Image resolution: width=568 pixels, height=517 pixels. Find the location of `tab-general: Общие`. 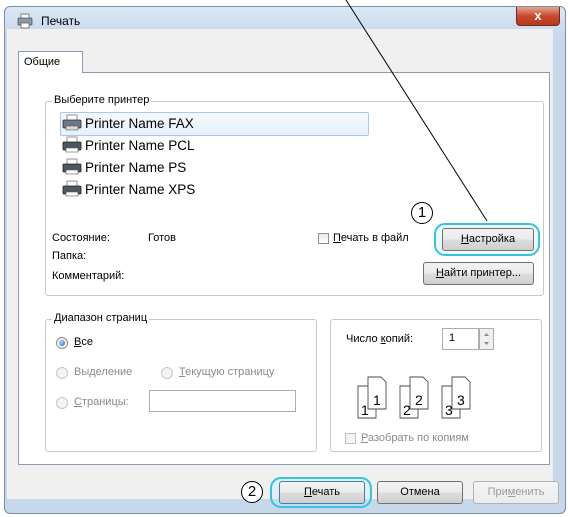

tab-general: Общие is located at coordinates (50, 62).